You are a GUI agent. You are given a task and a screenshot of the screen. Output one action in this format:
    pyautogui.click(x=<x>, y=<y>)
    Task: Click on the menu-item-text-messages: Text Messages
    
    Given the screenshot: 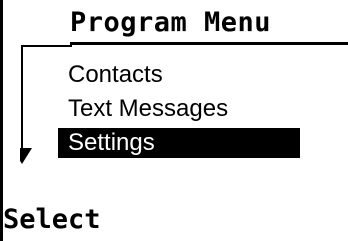 What is the action you would take?
    pyautogui.click(x=203, y=109)
    